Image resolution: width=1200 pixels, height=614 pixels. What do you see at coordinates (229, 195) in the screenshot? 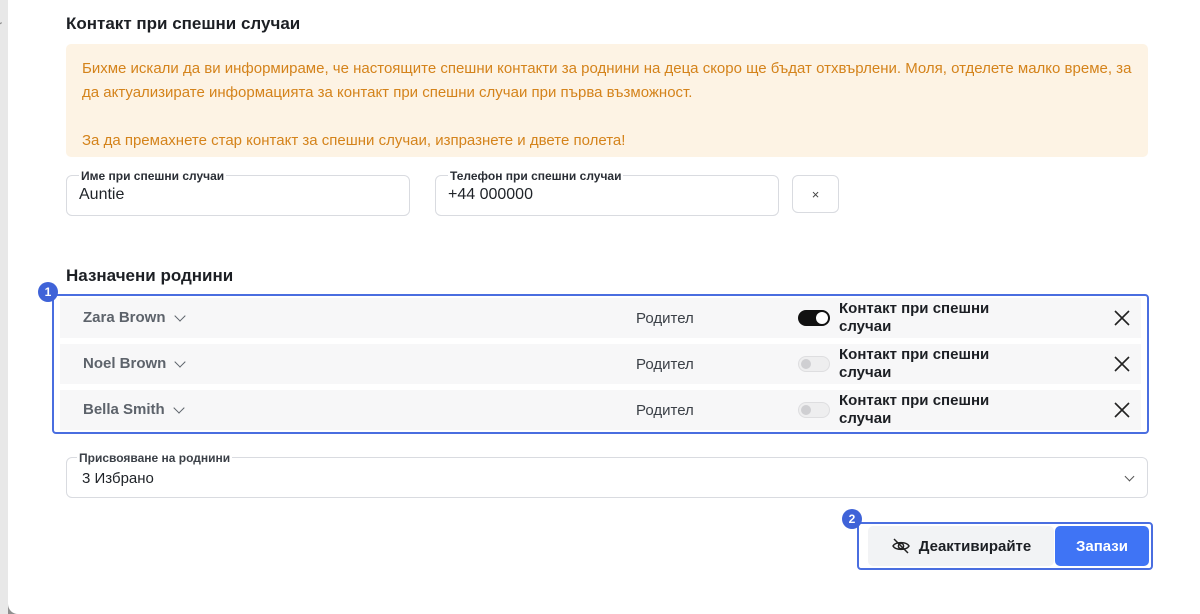
I see `emergency-name-input` at bounding box center [229, 195].